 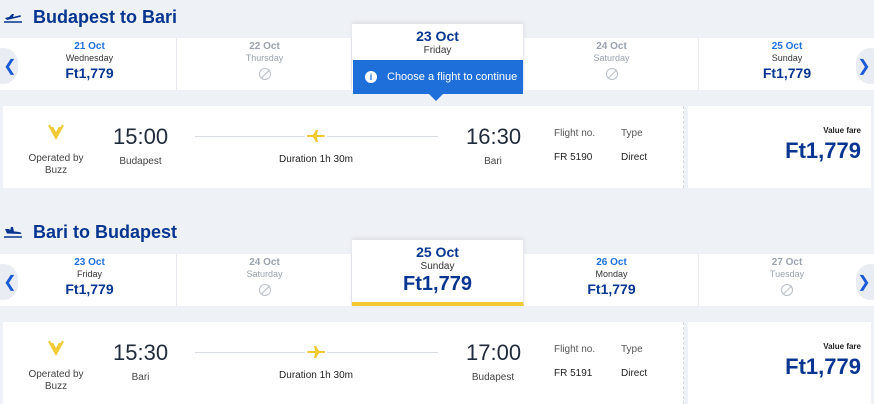 What do you see at coordinates (493, 161) in the screenshot?
I see `arrival-city: Bari` at bounding box center [493, 161].